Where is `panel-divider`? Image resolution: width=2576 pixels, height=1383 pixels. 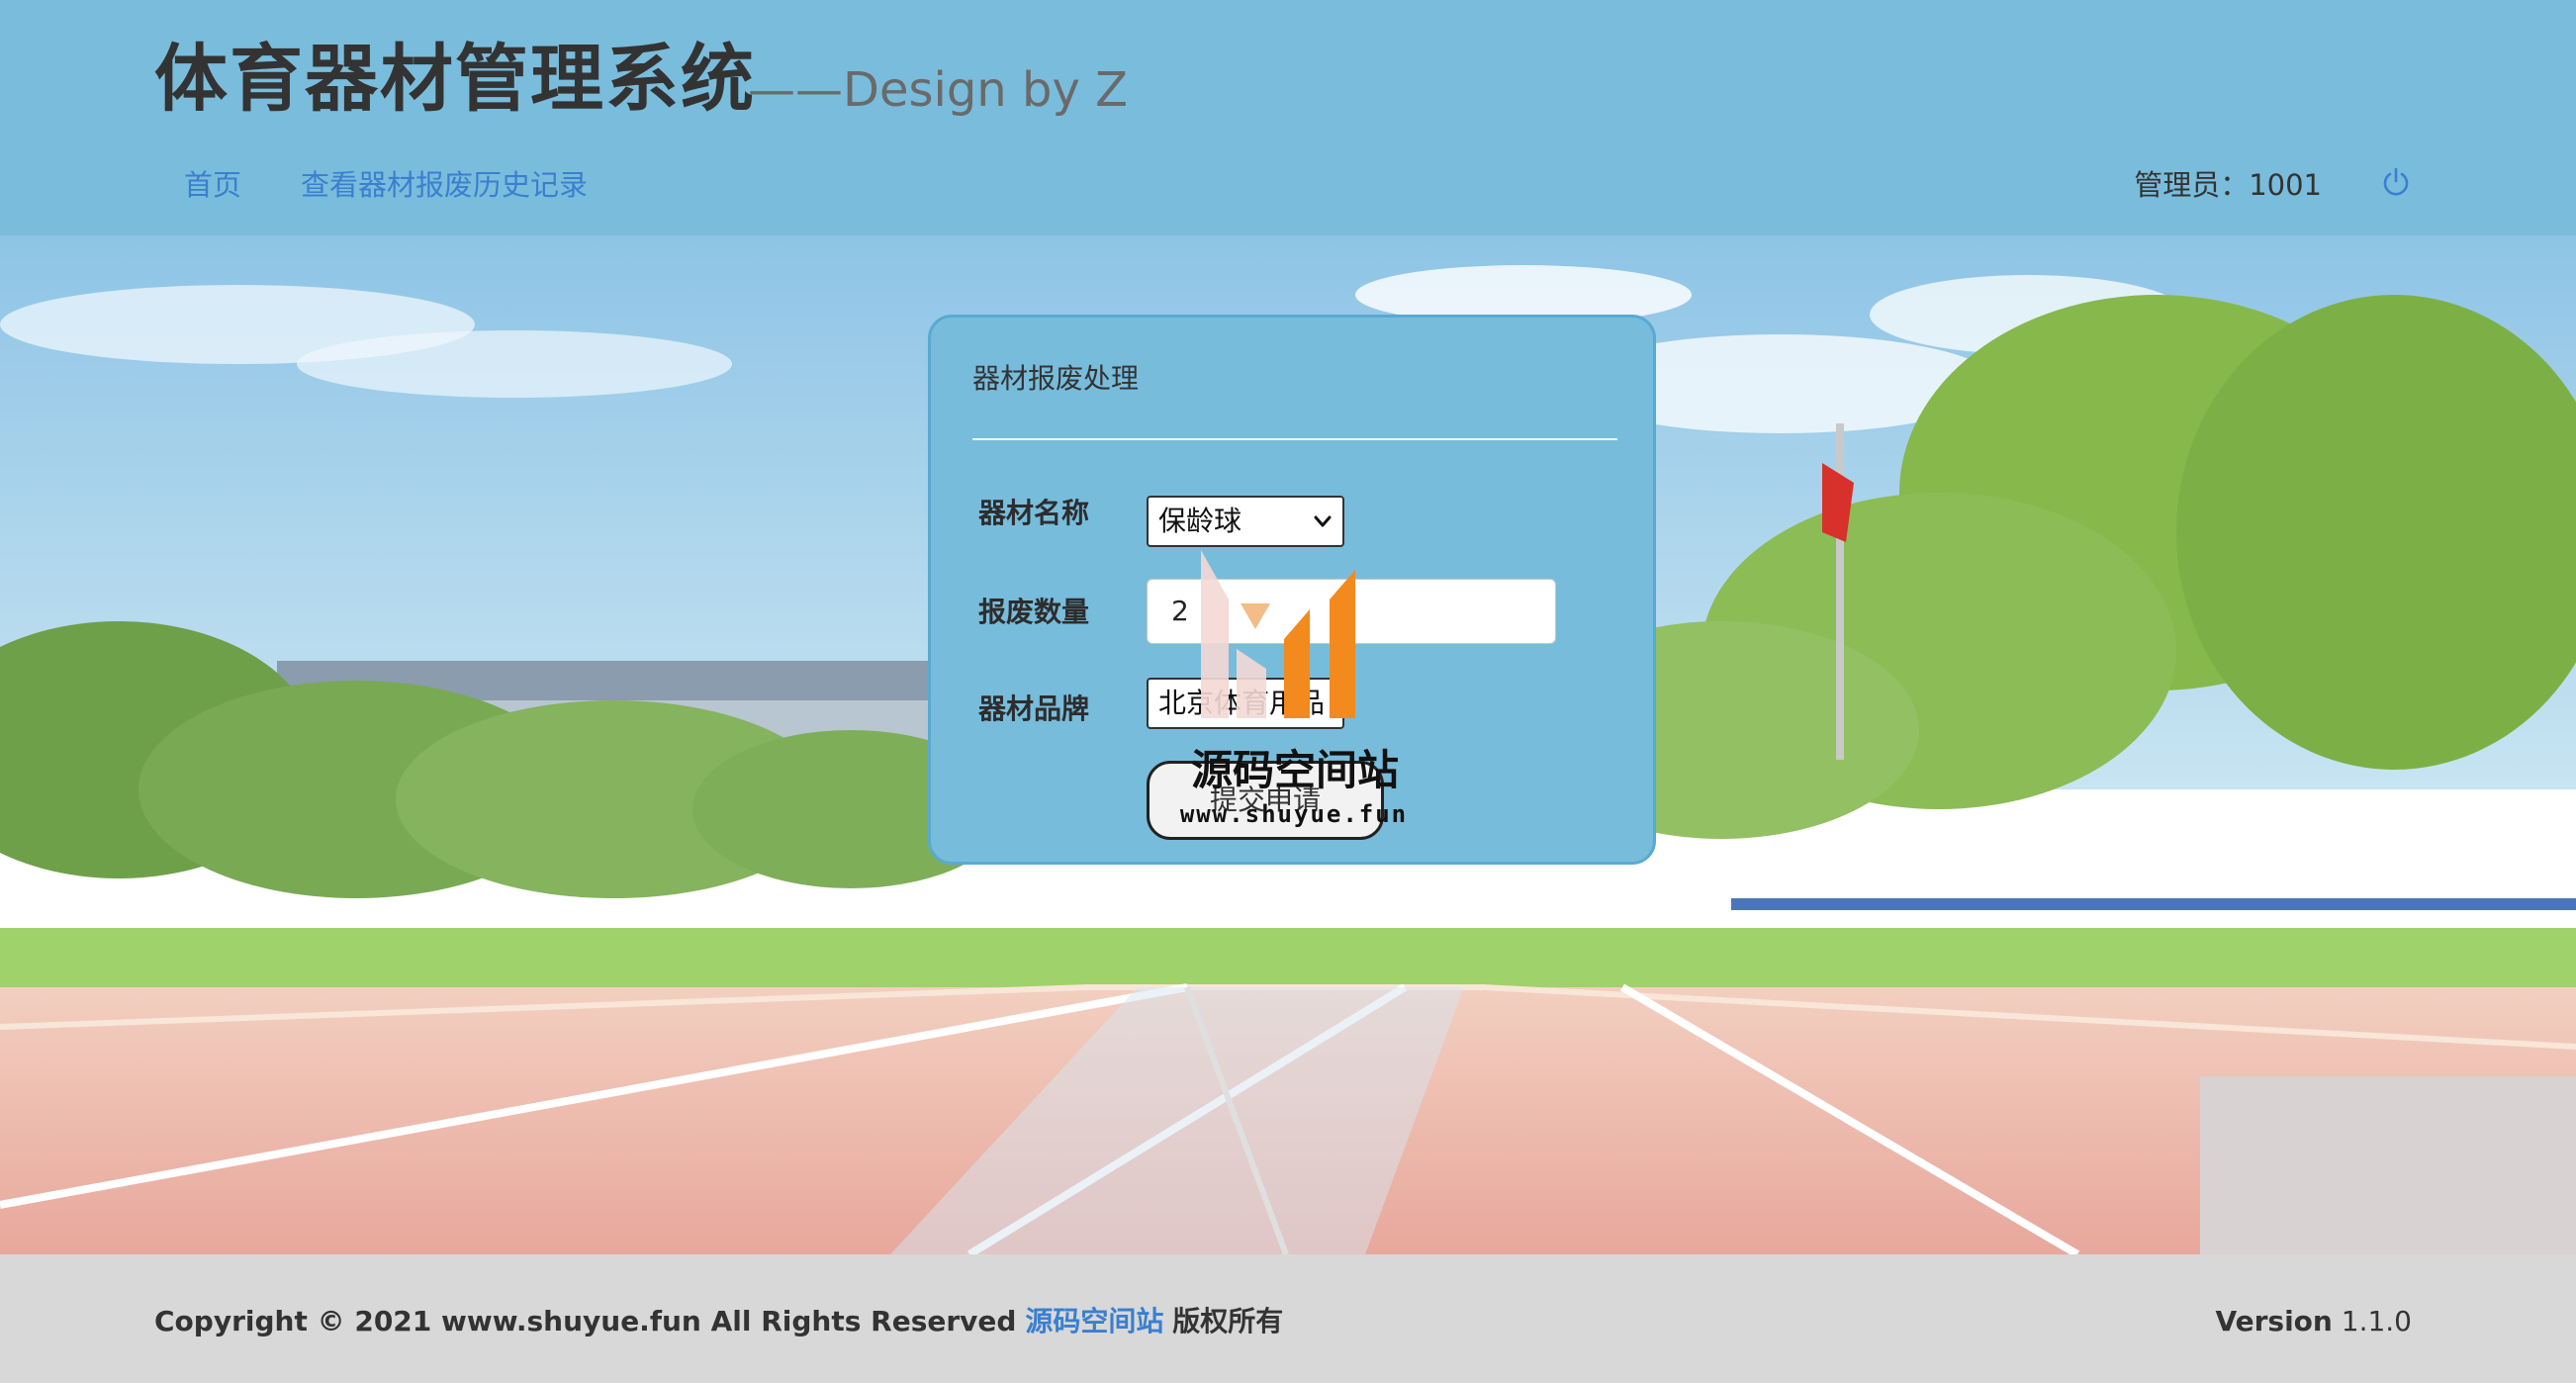 panel-divider is located at coordinates (1294, 439).